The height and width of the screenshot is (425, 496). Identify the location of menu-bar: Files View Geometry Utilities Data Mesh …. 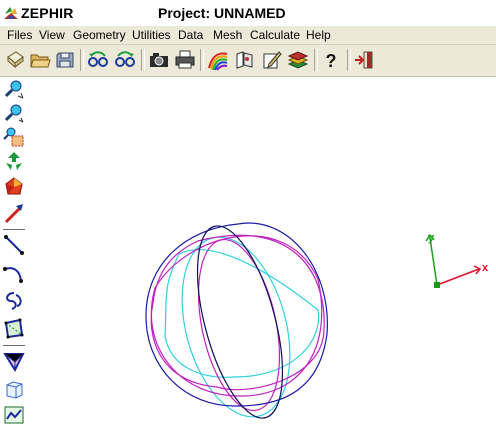
(248, 35).